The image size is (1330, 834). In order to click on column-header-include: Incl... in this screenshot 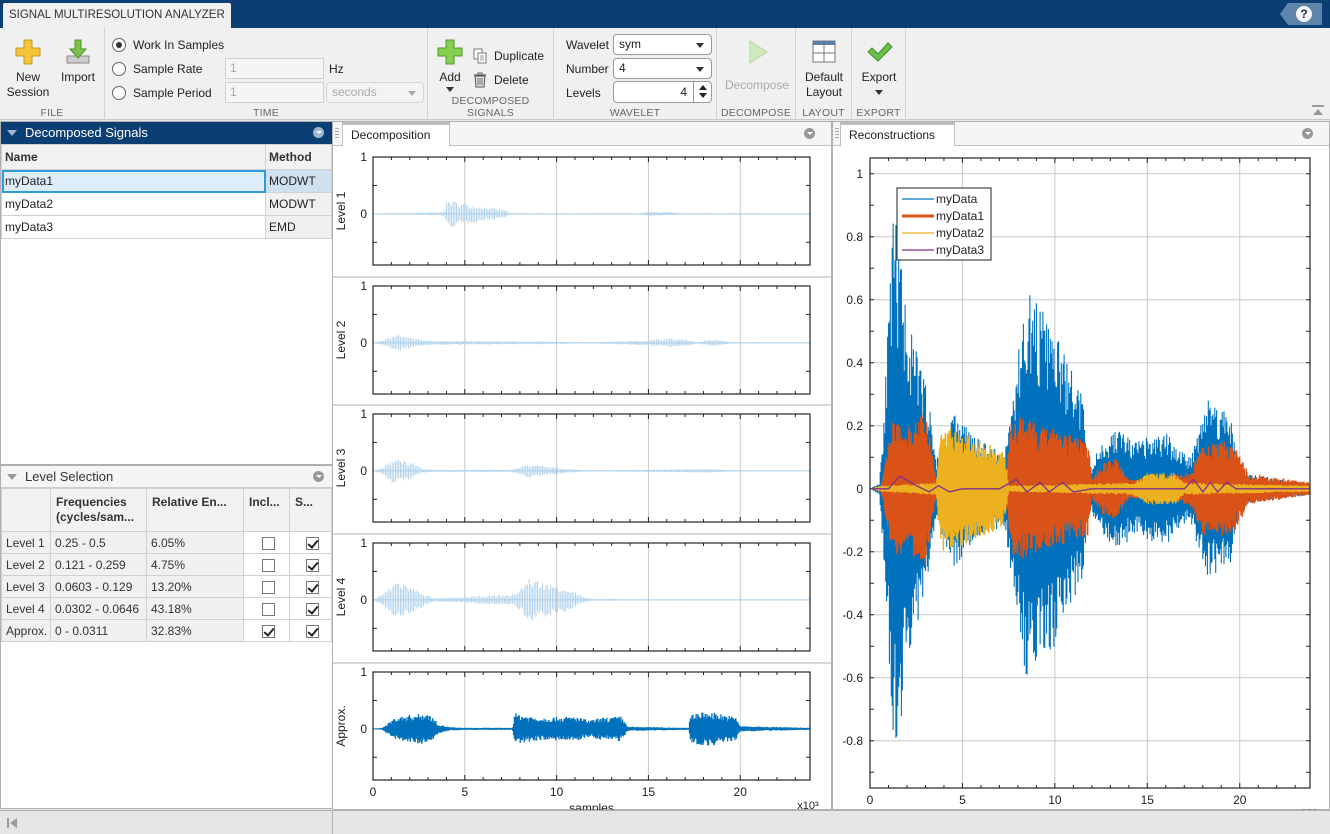, I will do `click(266, 510)`.